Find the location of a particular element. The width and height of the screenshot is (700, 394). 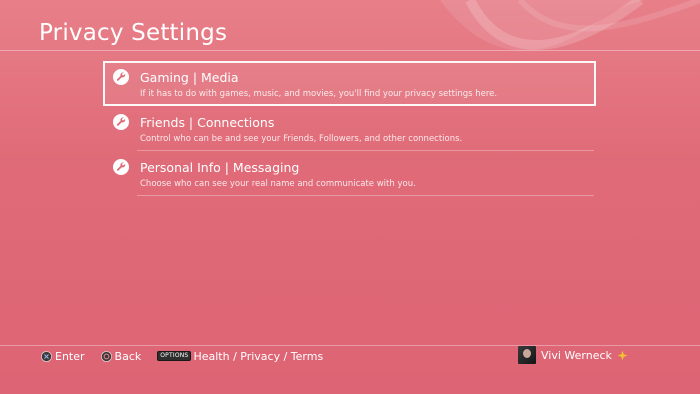

circle-button-icon is located at coordinates (106, 356).